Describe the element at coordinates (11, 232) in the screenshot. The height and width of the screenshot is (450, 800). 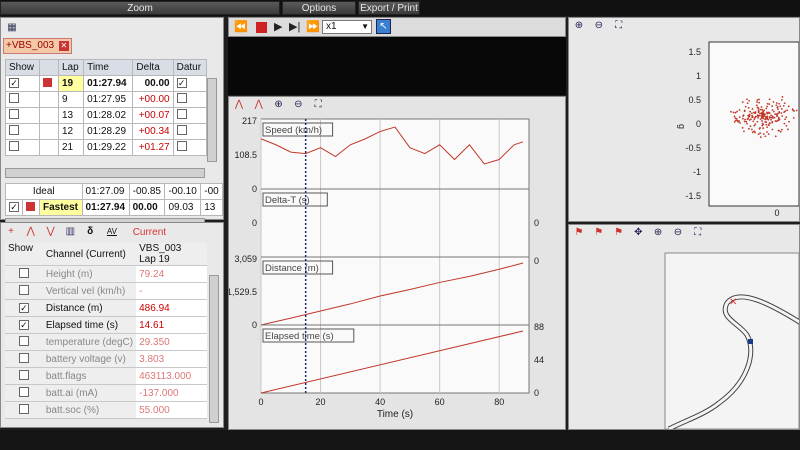
I see `add-channel-icon: +` at that location.